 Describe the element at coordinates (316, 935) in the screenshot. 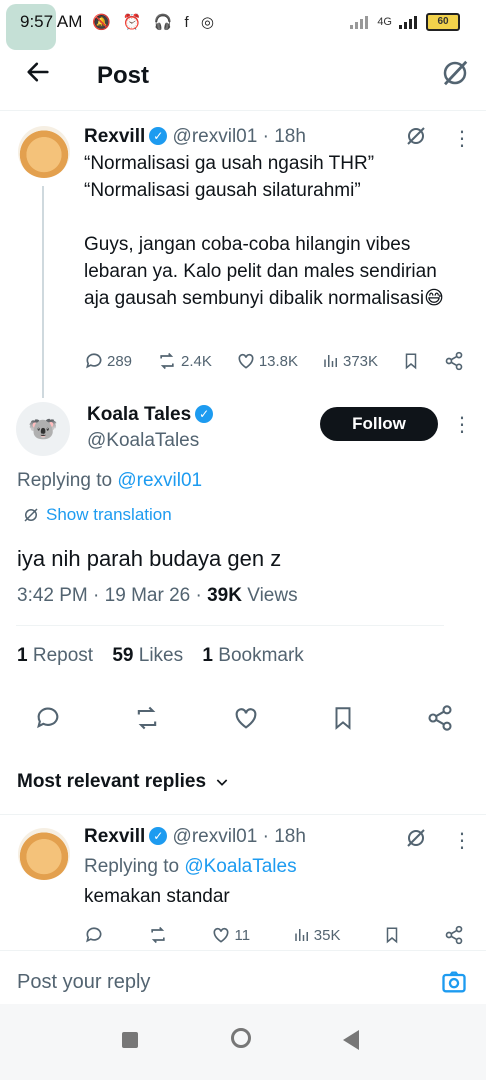

I see `views-button: 35K` at that location.